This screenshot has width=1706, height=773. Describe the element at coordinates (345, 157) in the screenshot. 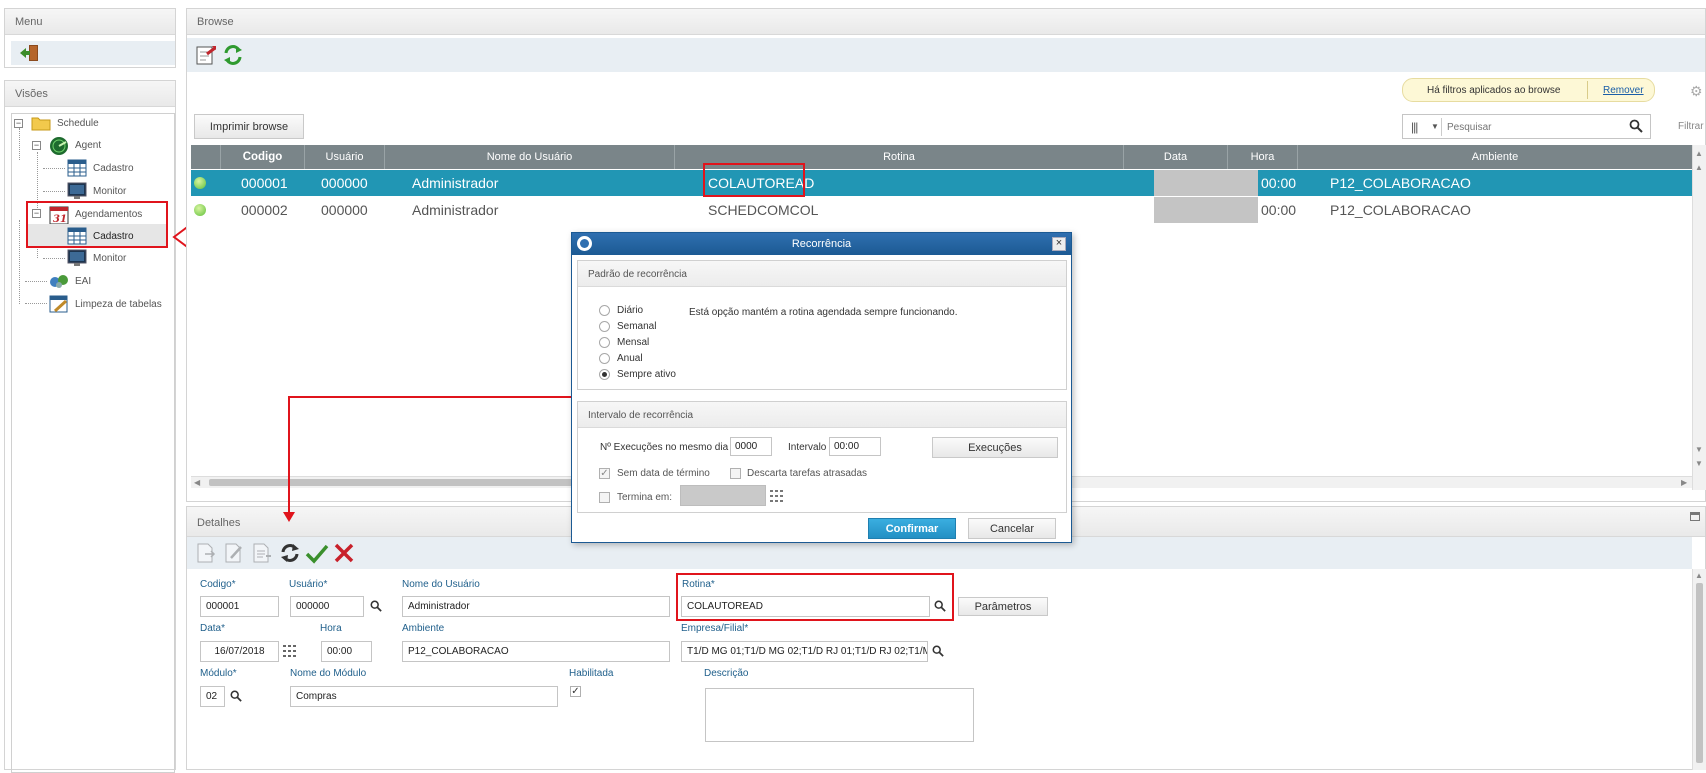

I see `grid-header-usuario: Usuário` at that location.